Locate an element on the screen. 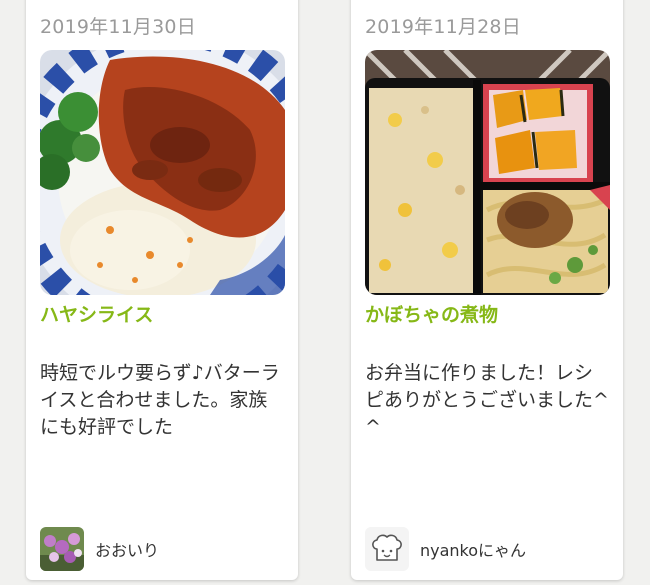 The width and height of the screenshot is (650, 585). recipe-title: ハヤシライス is located at coordinates (96, 313).